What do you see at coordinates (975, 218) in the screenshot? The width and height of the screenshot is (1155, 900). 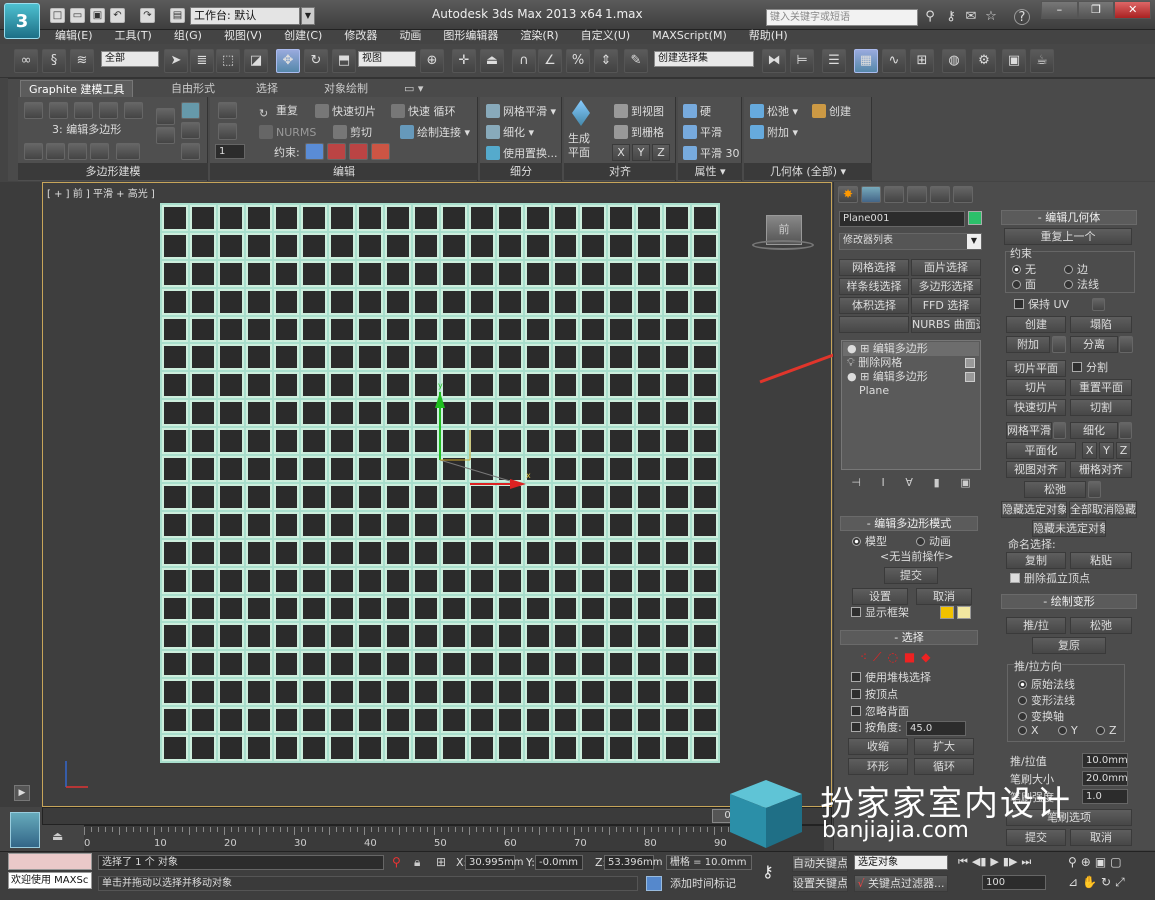 I see `object-color-swatch` at bounding box center [975, 218].